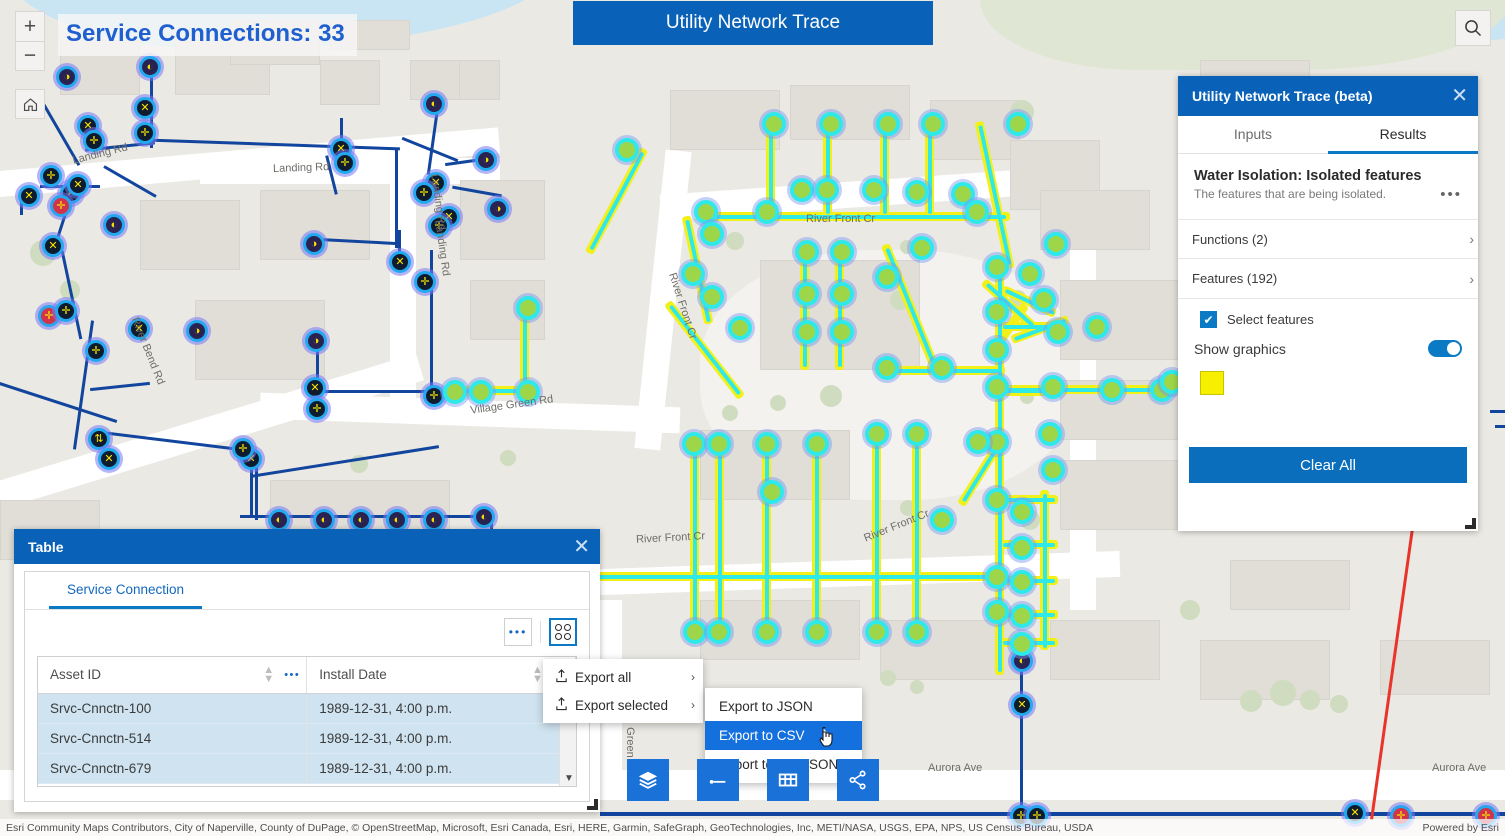 The width and height of the screenshot is (1505, 836). What do you see at coordinates (563, 632) in the screenshot?
I see `table-export-button` at bounding box center [563, 632].